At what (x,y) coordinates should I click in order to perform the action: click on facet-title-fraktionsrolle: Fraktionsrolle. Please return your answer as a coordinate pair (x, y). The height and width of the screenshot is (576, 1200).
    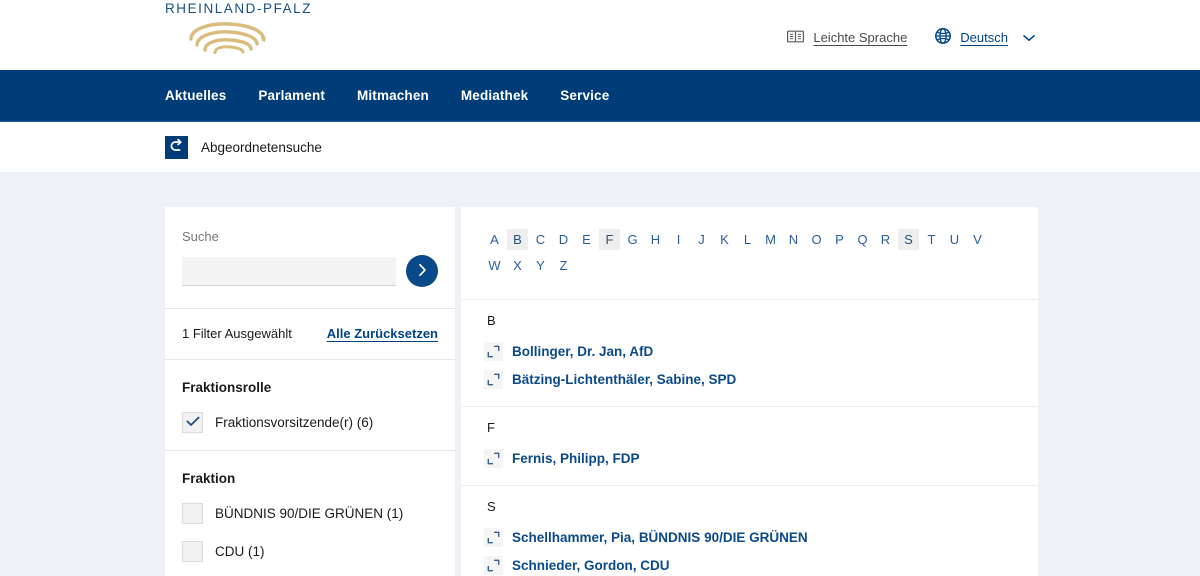
    Looking at the image, I should click on (227, 387).